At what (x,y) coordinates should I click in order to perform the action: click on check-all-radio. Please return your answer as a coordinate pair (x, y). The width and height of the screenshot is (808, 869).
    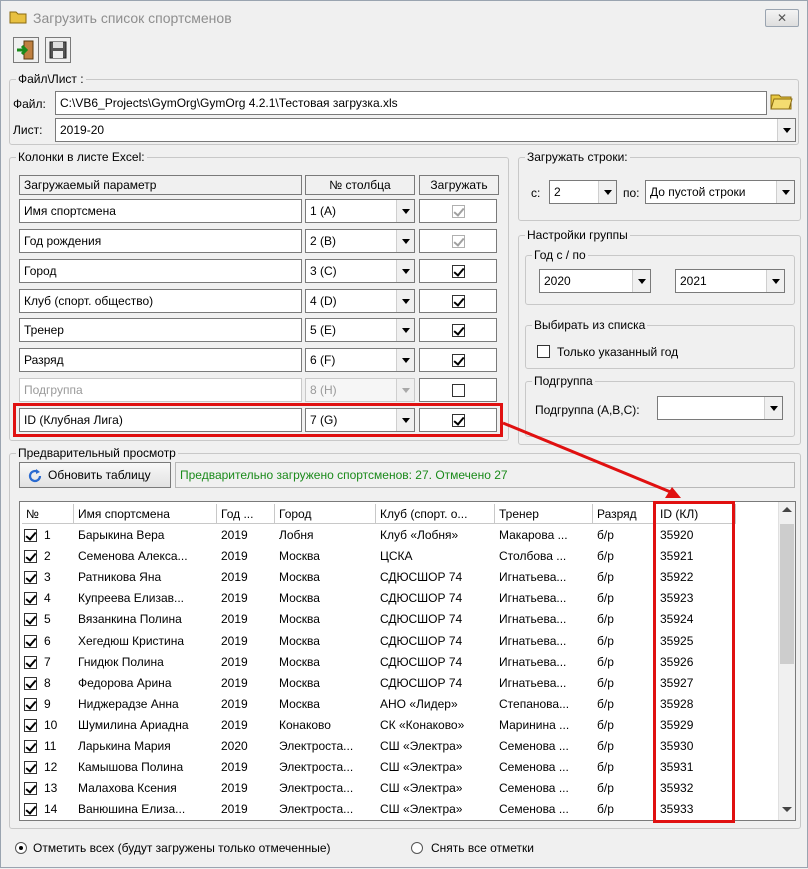
    Looking at the image, I should click on (21, 848).